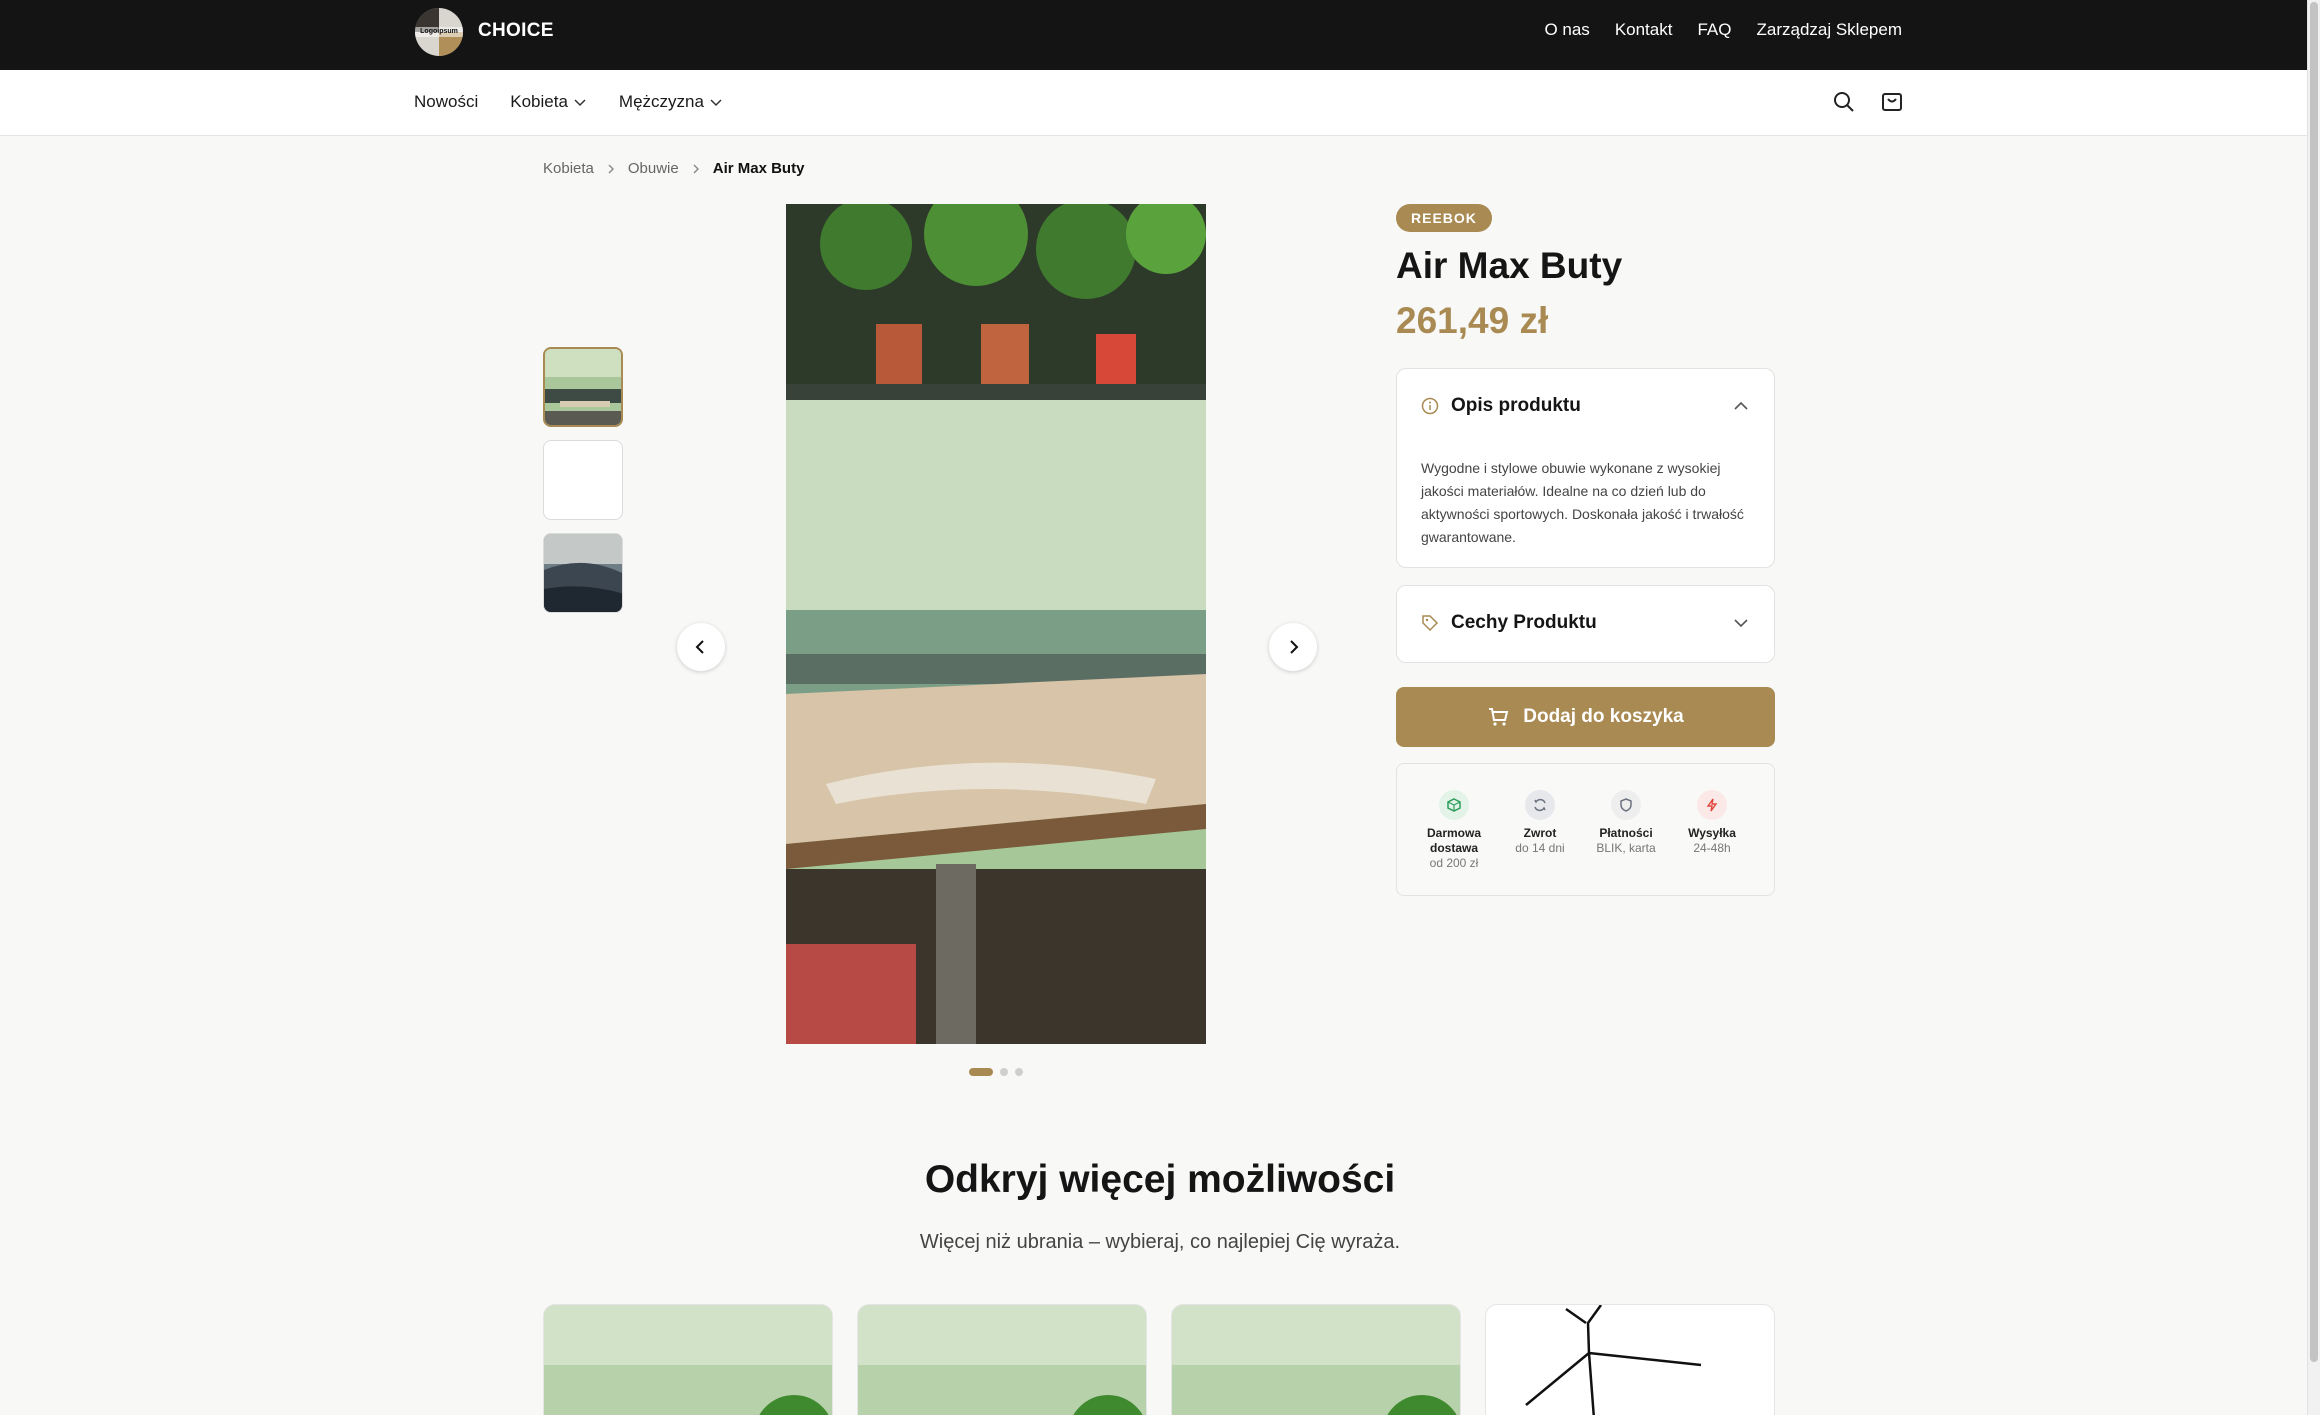  Describe the element at coordinates (1454, 805) in the screenshot. I see `box-icon` at that location.